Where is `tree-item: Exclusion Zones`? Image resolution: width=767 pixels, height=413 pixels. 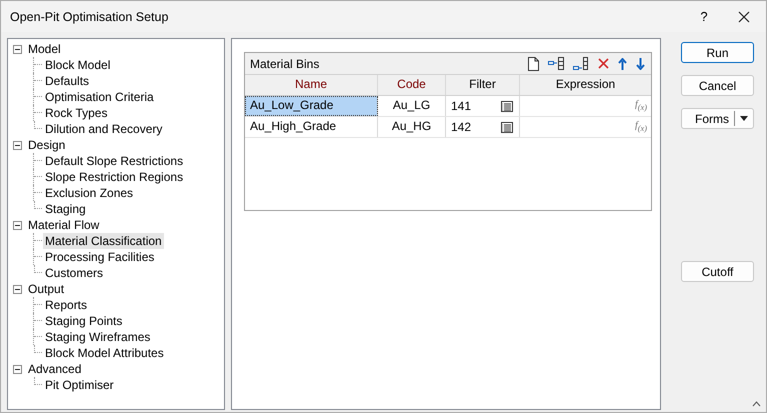
tree-item: Exclusion Zones is located at coordinates (89, 193).